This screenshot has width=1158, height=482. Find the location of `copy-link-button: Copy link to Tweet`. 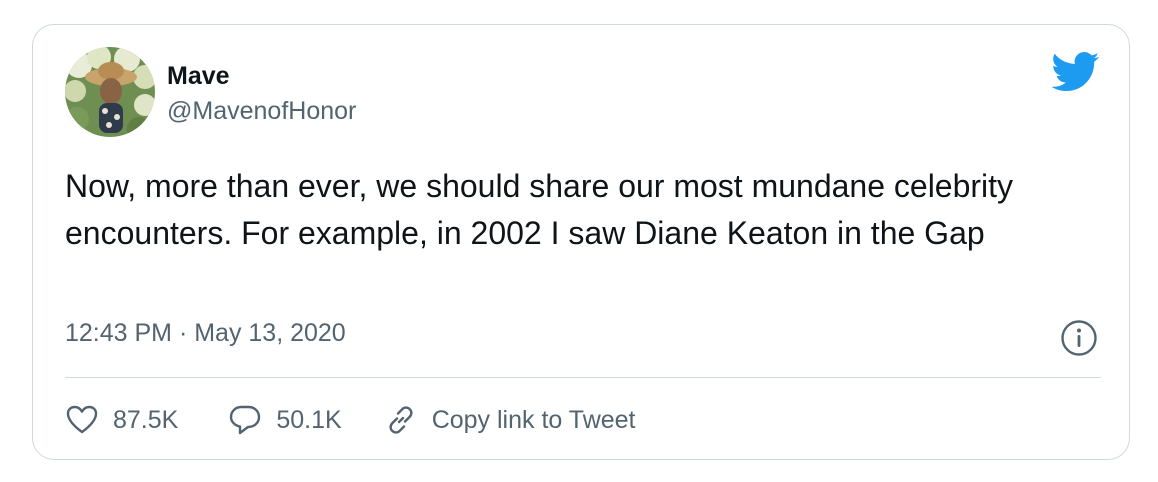

copy-link-button: Copy link to Tweet is located at coordinates (510, 420).